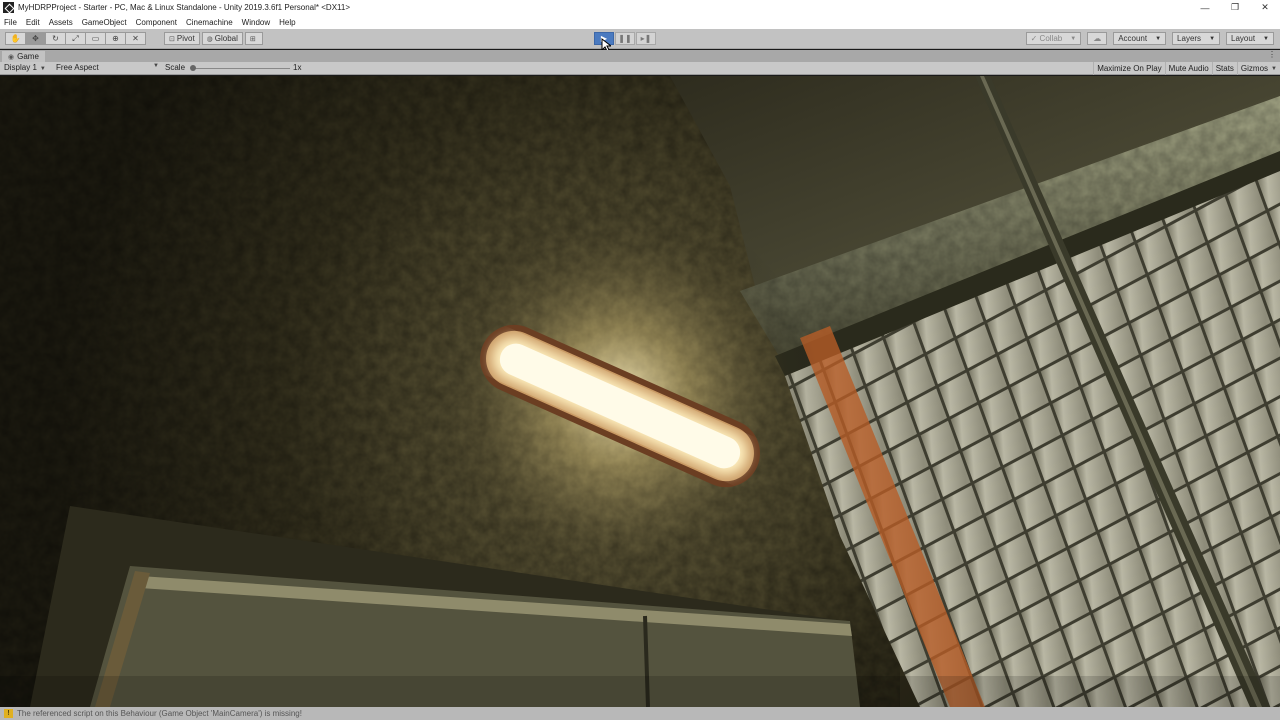 Image resolution: width=1280 pixels, height=720 pixels. Describe the element at coordinates (156, 22) in the screenshot. I see `menu-component: Component` at that location.